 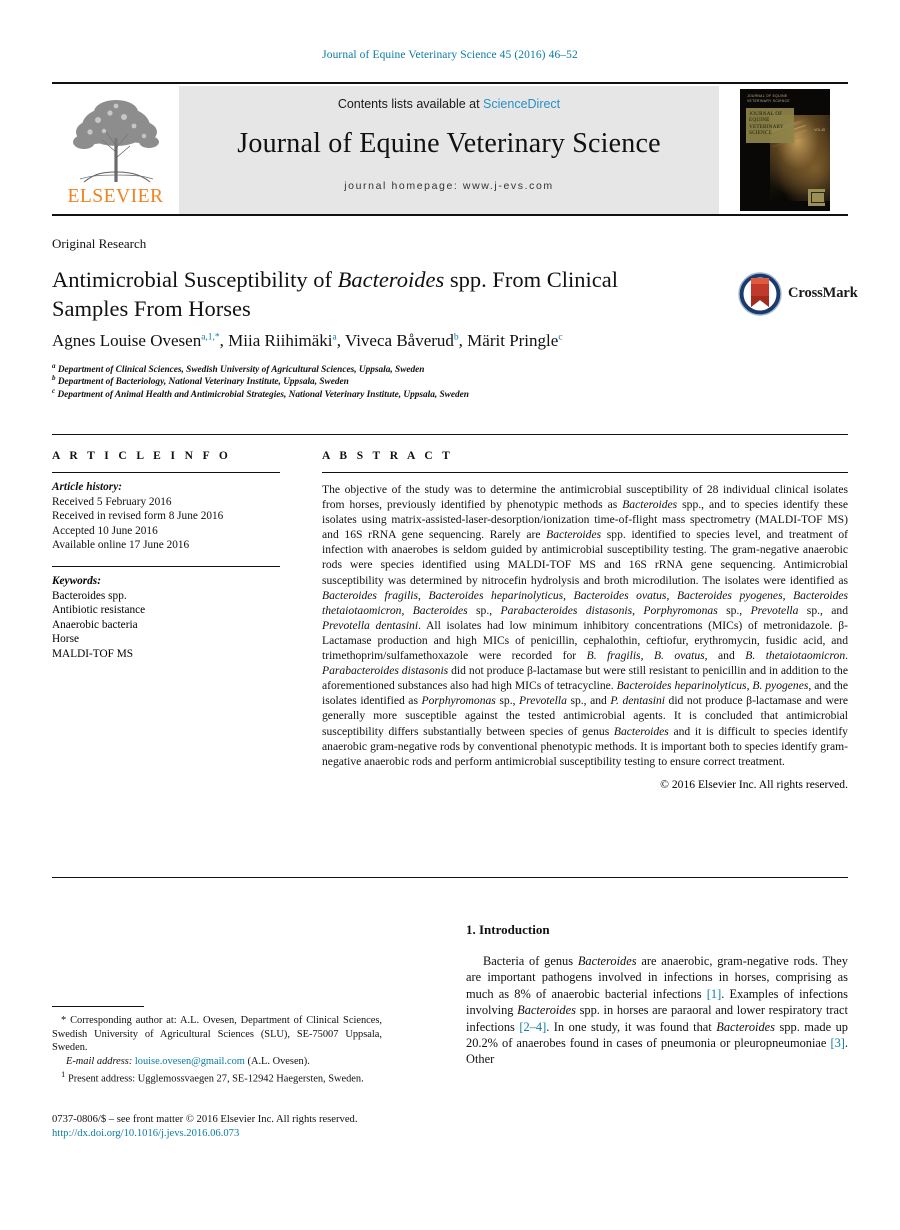 I want to click on footnote-rule, so click(x=98, y=1006).